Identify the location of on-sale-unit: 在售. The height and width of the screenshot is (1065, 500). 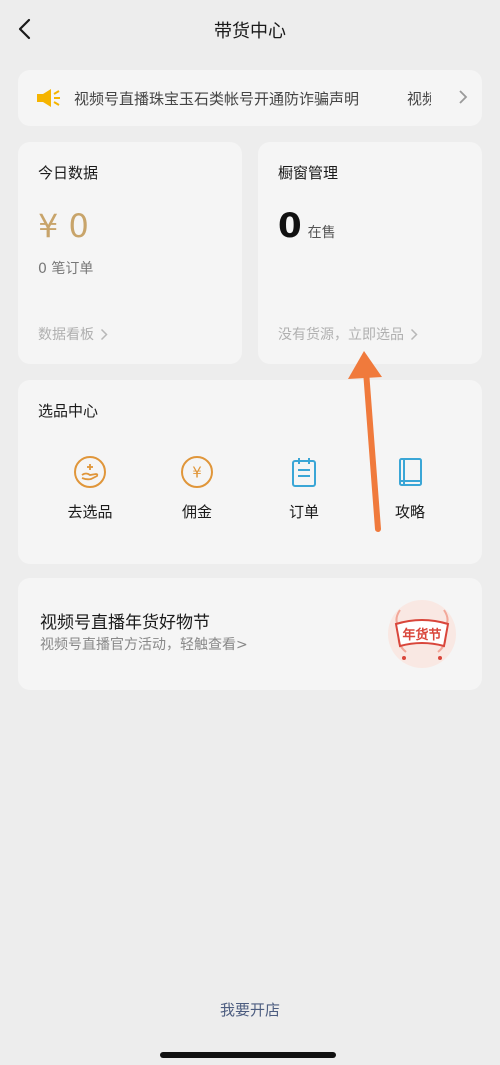
(321, 233).